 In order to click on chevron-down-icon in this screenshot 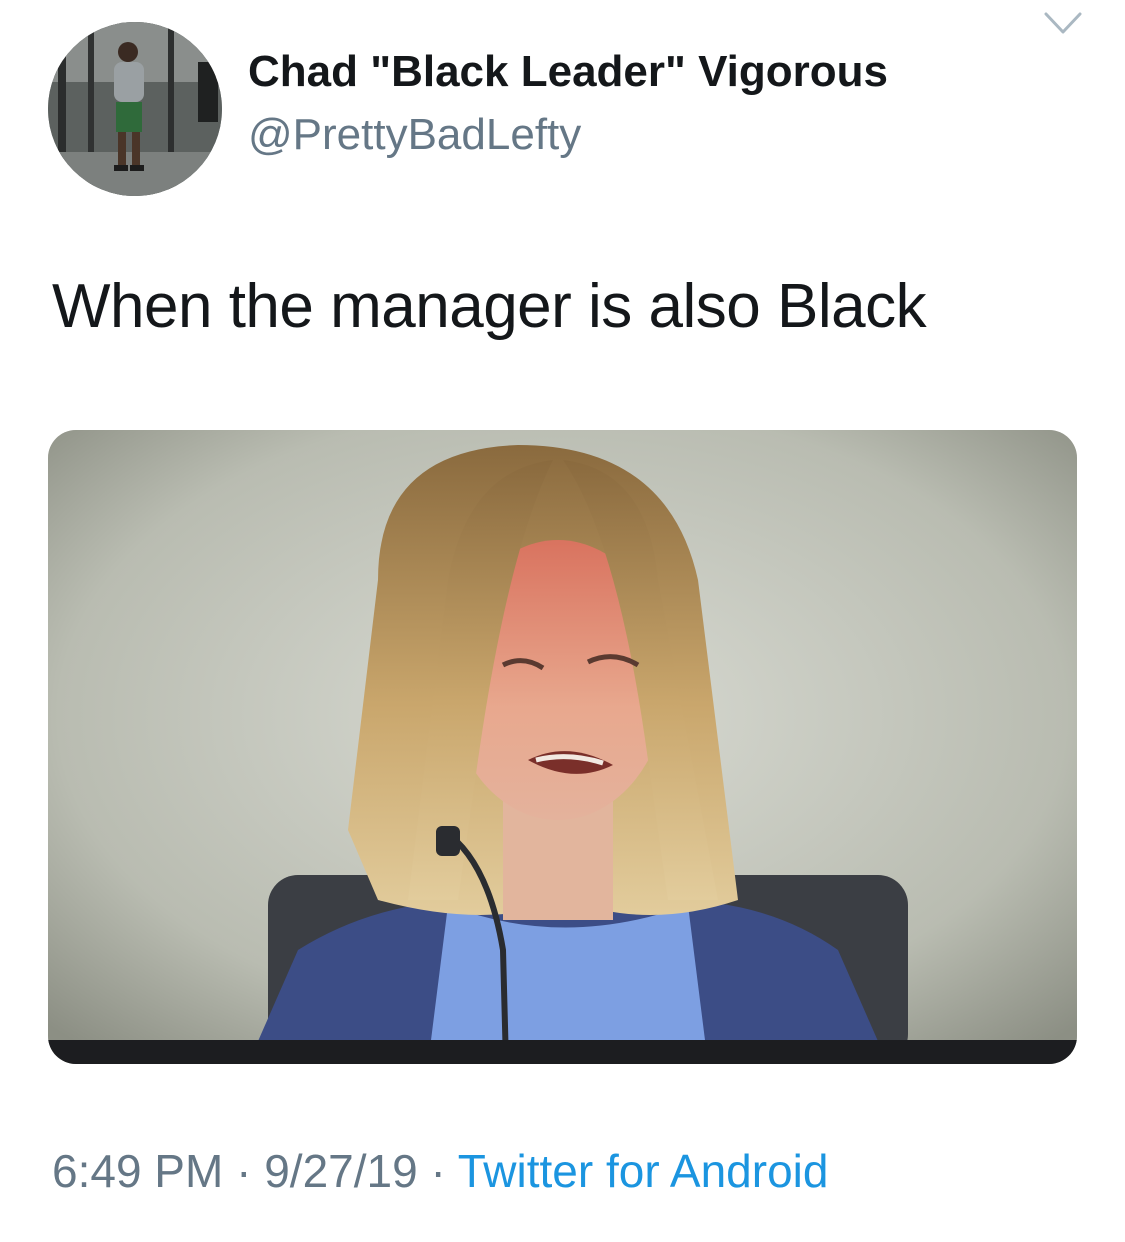, I will do `click(1063, 23)`.